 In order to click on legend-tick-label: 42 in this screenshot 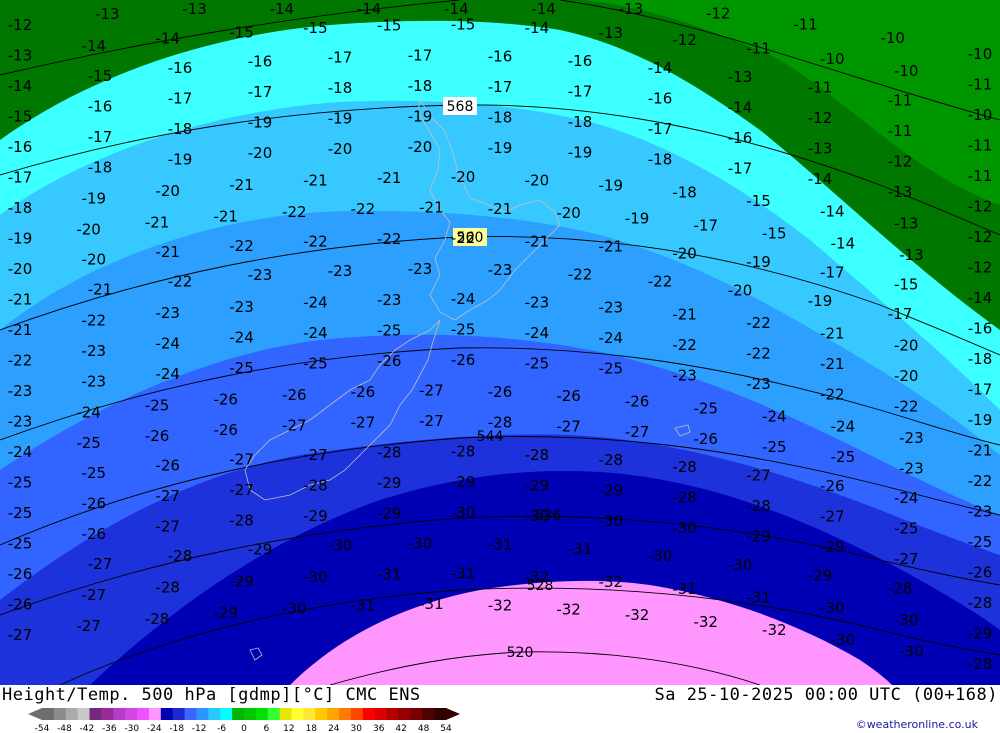, I will do `click(400, 728)`.